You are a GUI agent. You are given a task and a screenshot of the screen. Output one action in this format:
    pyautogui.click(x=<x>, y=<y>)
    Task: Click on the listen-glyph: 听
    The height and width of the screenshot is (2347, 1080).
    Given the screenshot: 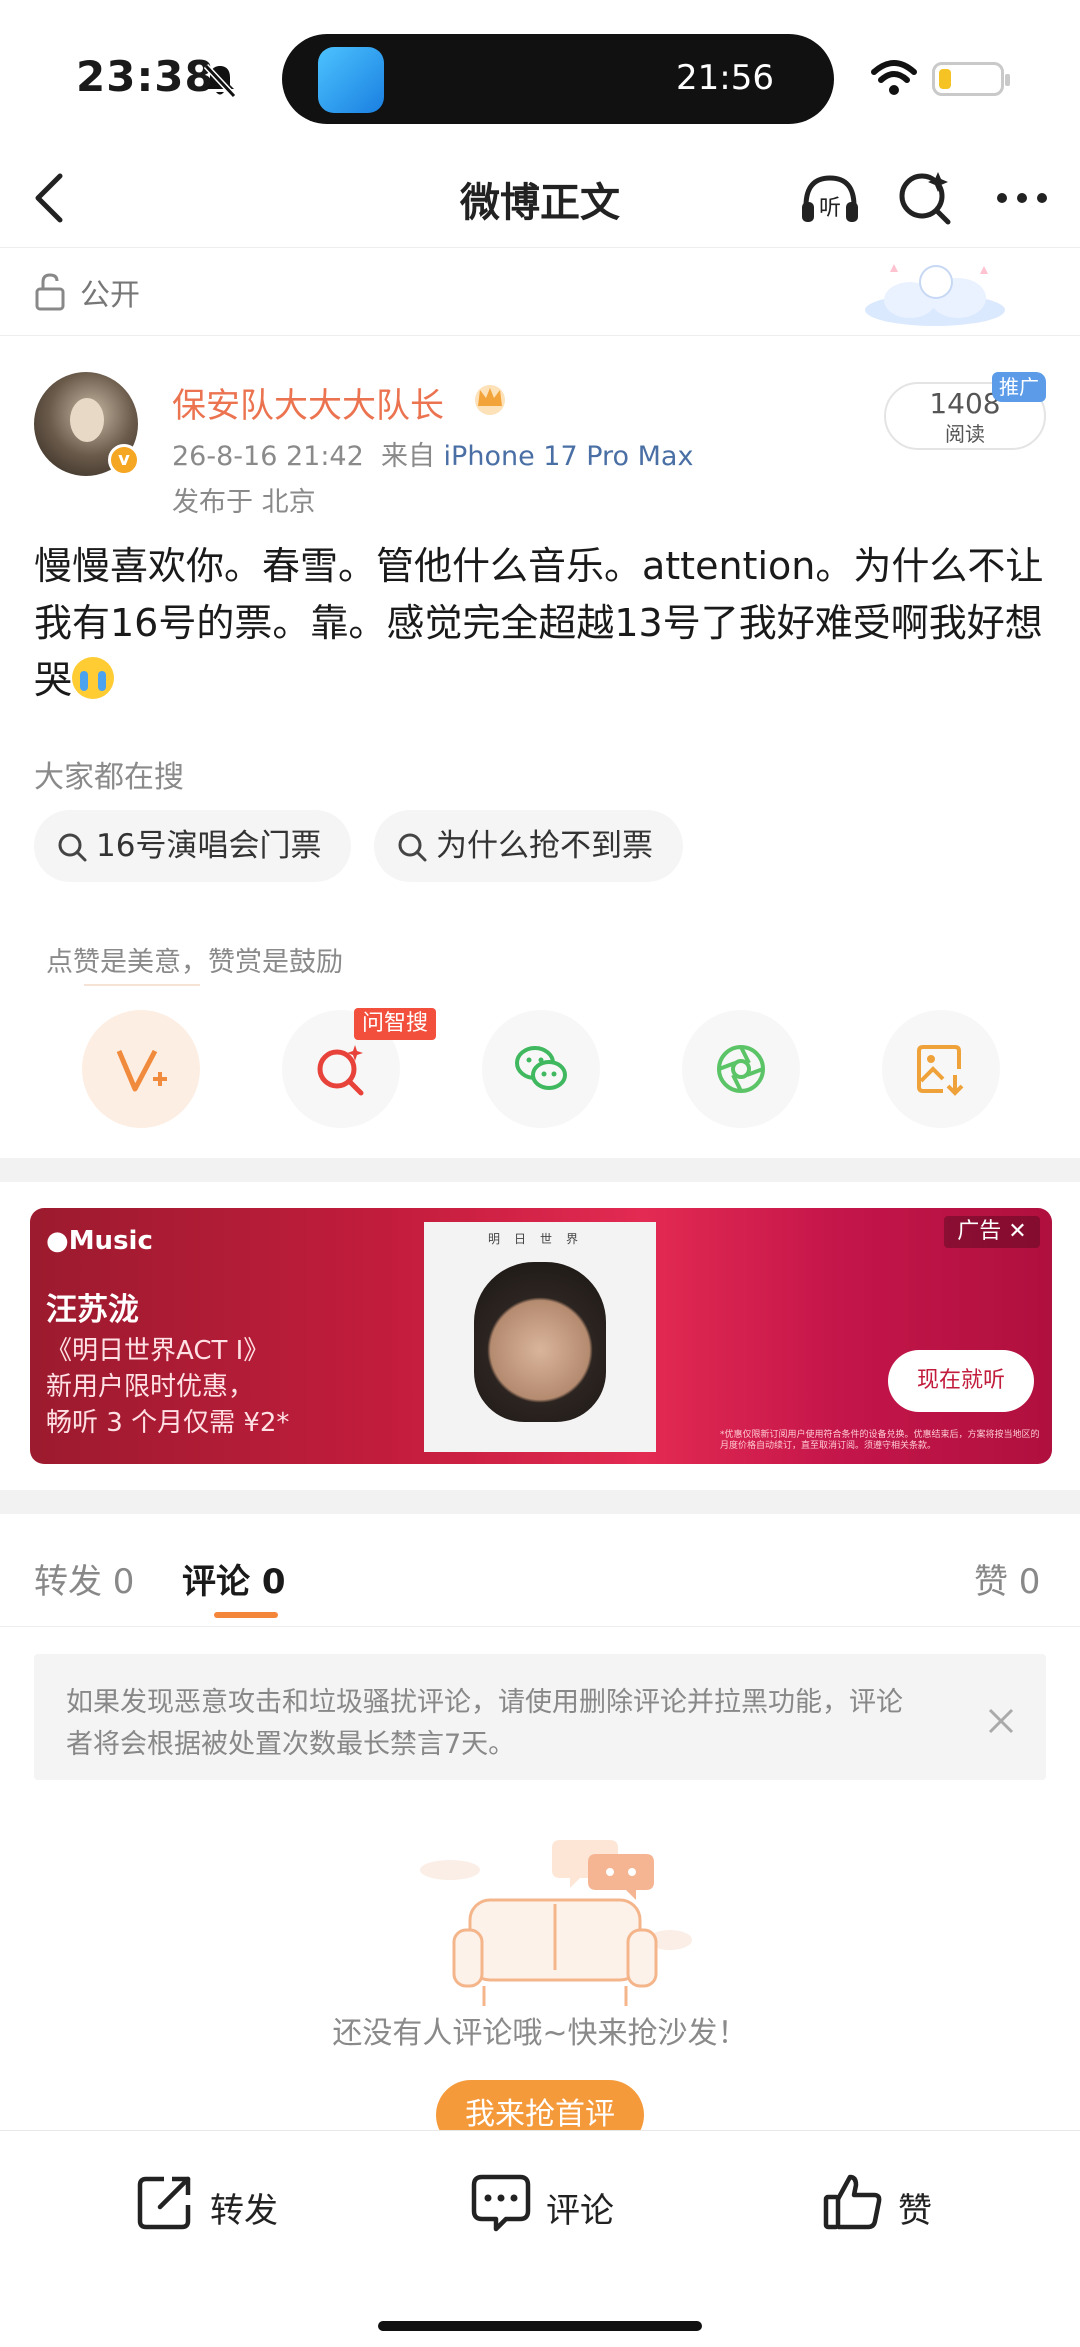 What is the action you would take?
    pyautogui.click(x=830, y=208)
    